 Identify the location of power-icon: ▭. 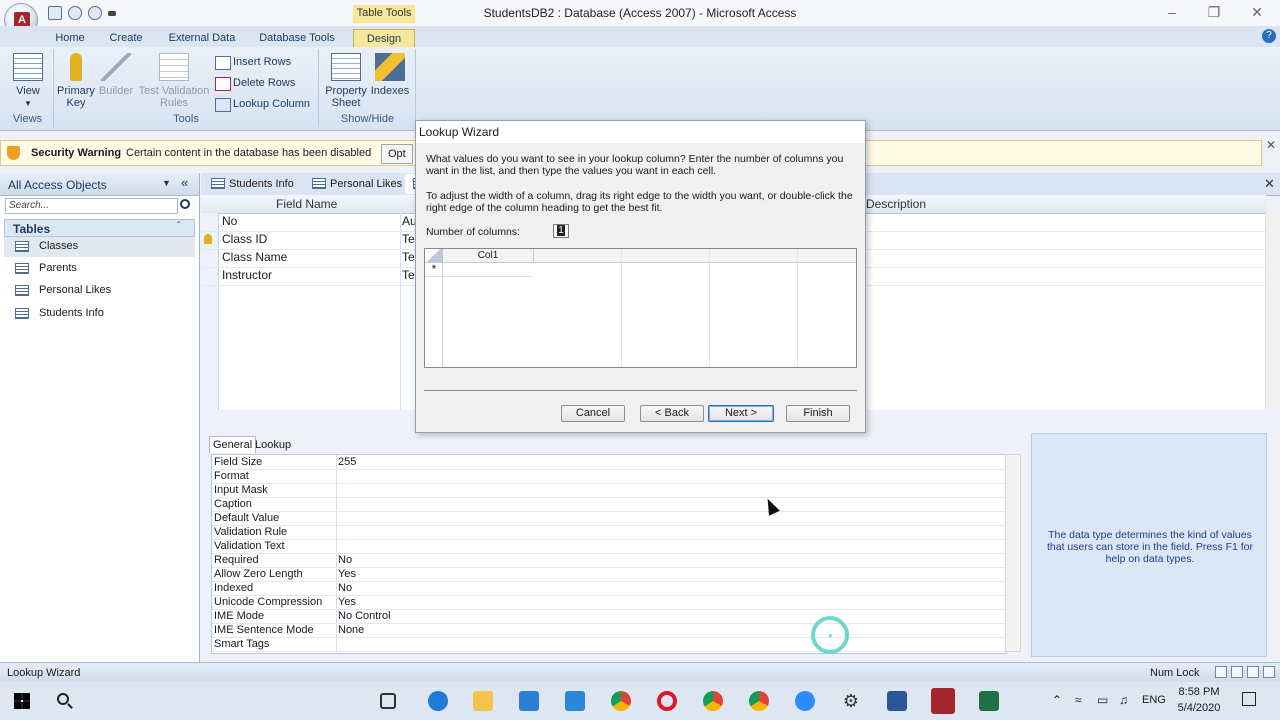
(1102, 700).